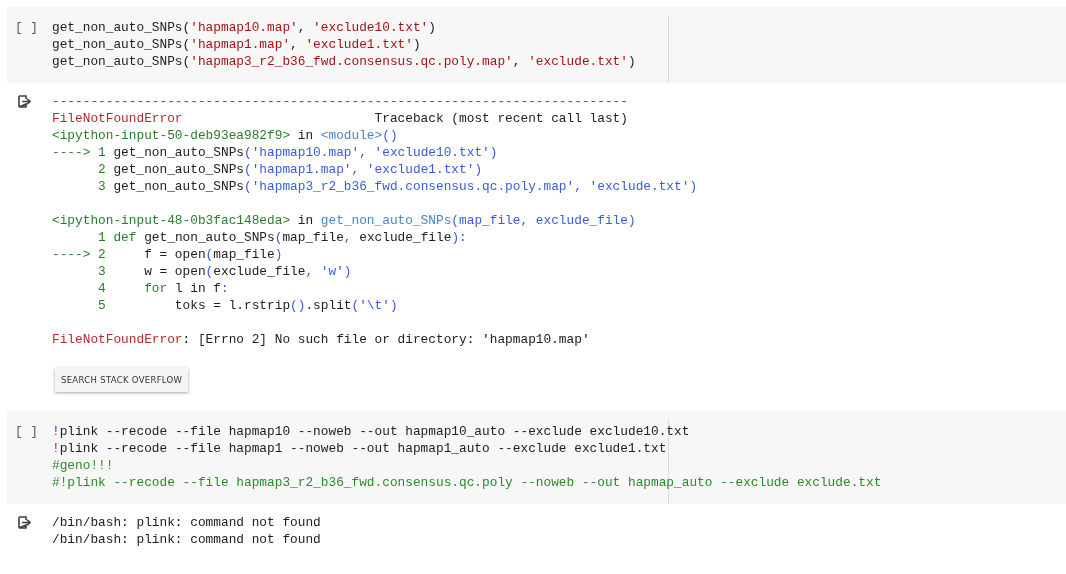 The height and width of the screenshot is (574, 1066). What do you see at coordinates (536, 45) in the screenshot?
I see `code-cell: [ ] get_non_auto_SNPs('hapmap10.map', 'exclude10.txt') get_non_auto_SNPs('hapmap1.map', 'exclude1.txt') get_non_auto_SNPs('hapmap3_r2_b36_fwd.consensus.qc.poly.map', 'exclude.txt')` at bounding box center [536, 45].